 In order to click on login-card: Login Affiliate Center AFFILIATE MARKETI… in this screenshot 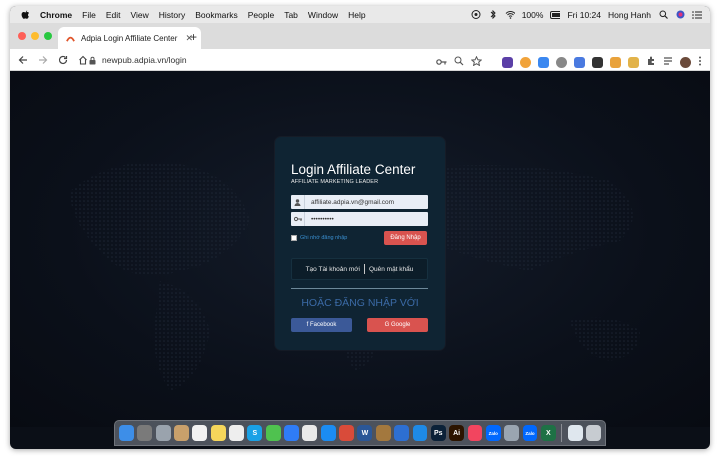, I will do `click(360, 243)`.